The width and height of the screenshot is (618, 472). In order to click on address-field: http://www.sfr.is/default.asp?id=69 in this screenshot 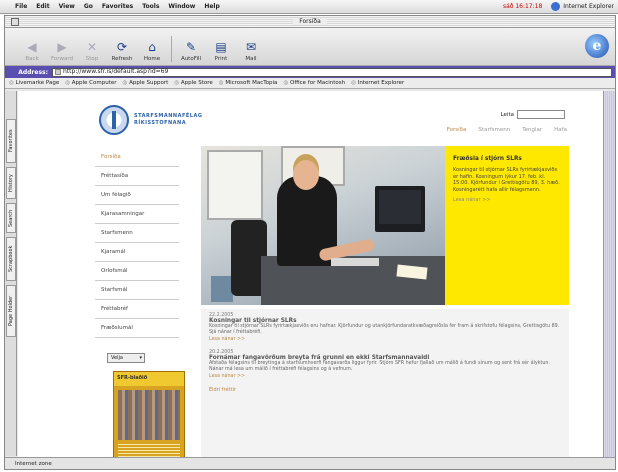, I will do `click(332, 72)`.